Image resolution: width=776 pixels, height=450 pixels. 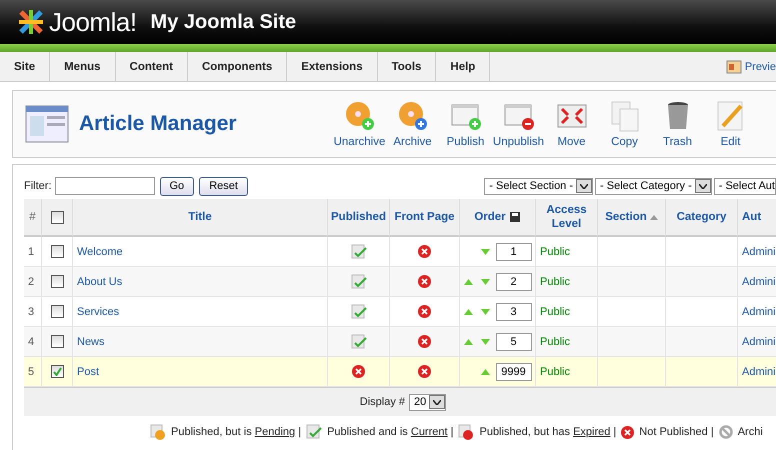 I want to click on select-all-checkbox, so click(x=57, y=217).